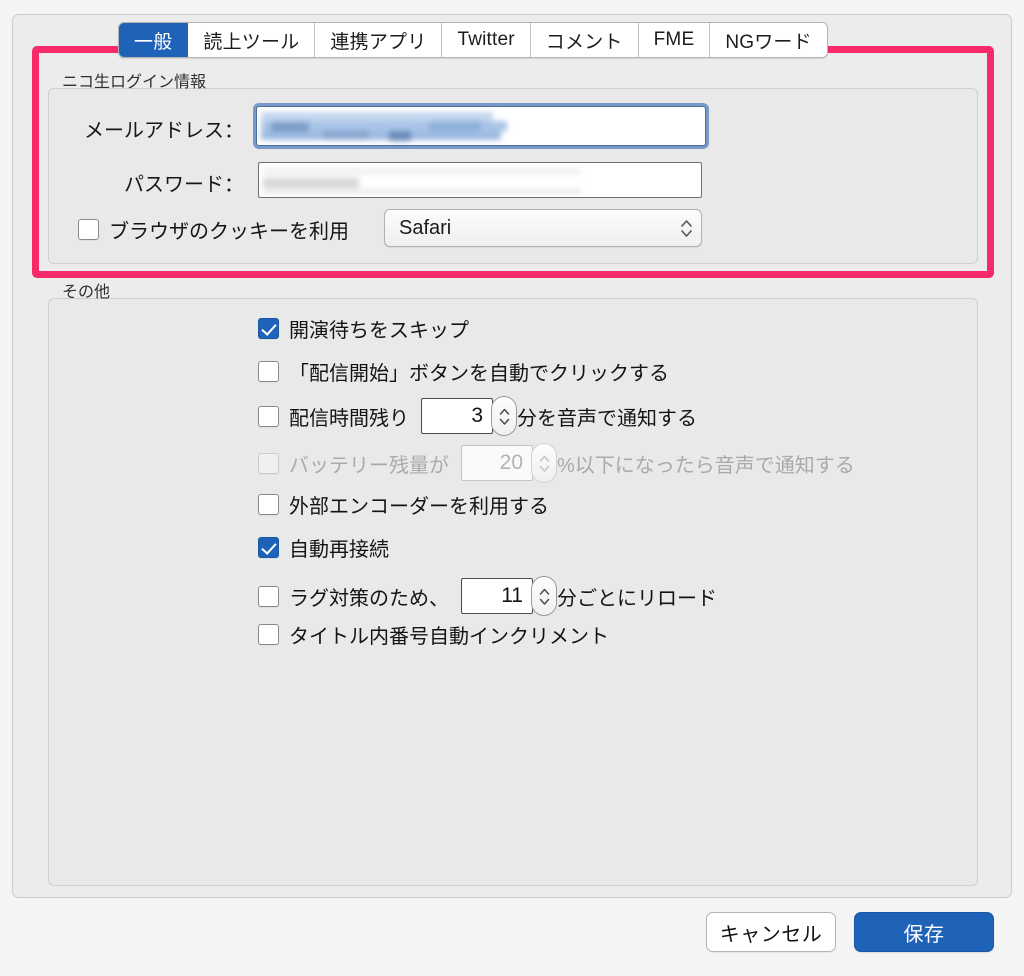 The width and height of the screenshot is (1024, 976). I want to click on stepper-battery-notify: 20, so click(509, 463).